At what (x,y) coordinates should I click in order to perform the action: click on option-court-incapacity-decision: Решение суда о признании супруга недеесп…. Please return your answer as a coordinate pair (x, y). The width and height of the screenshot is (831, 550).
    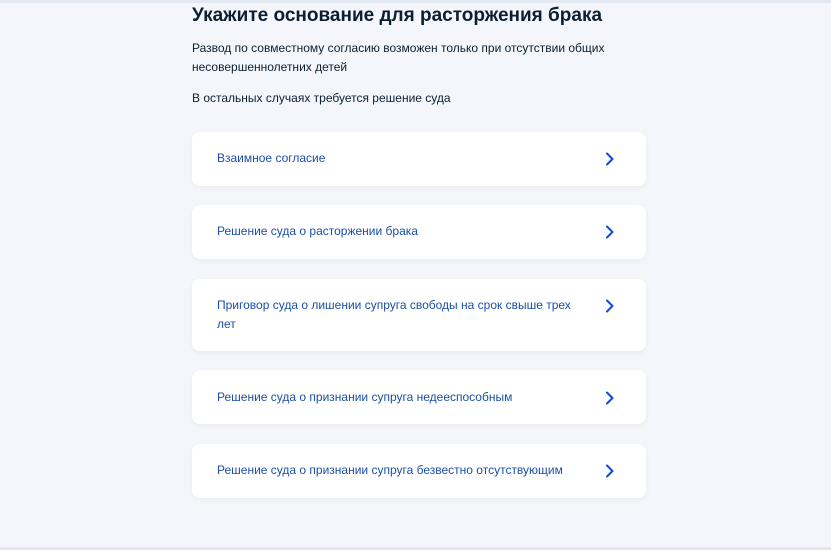
    Looking at the image, I should click on (419, 397).